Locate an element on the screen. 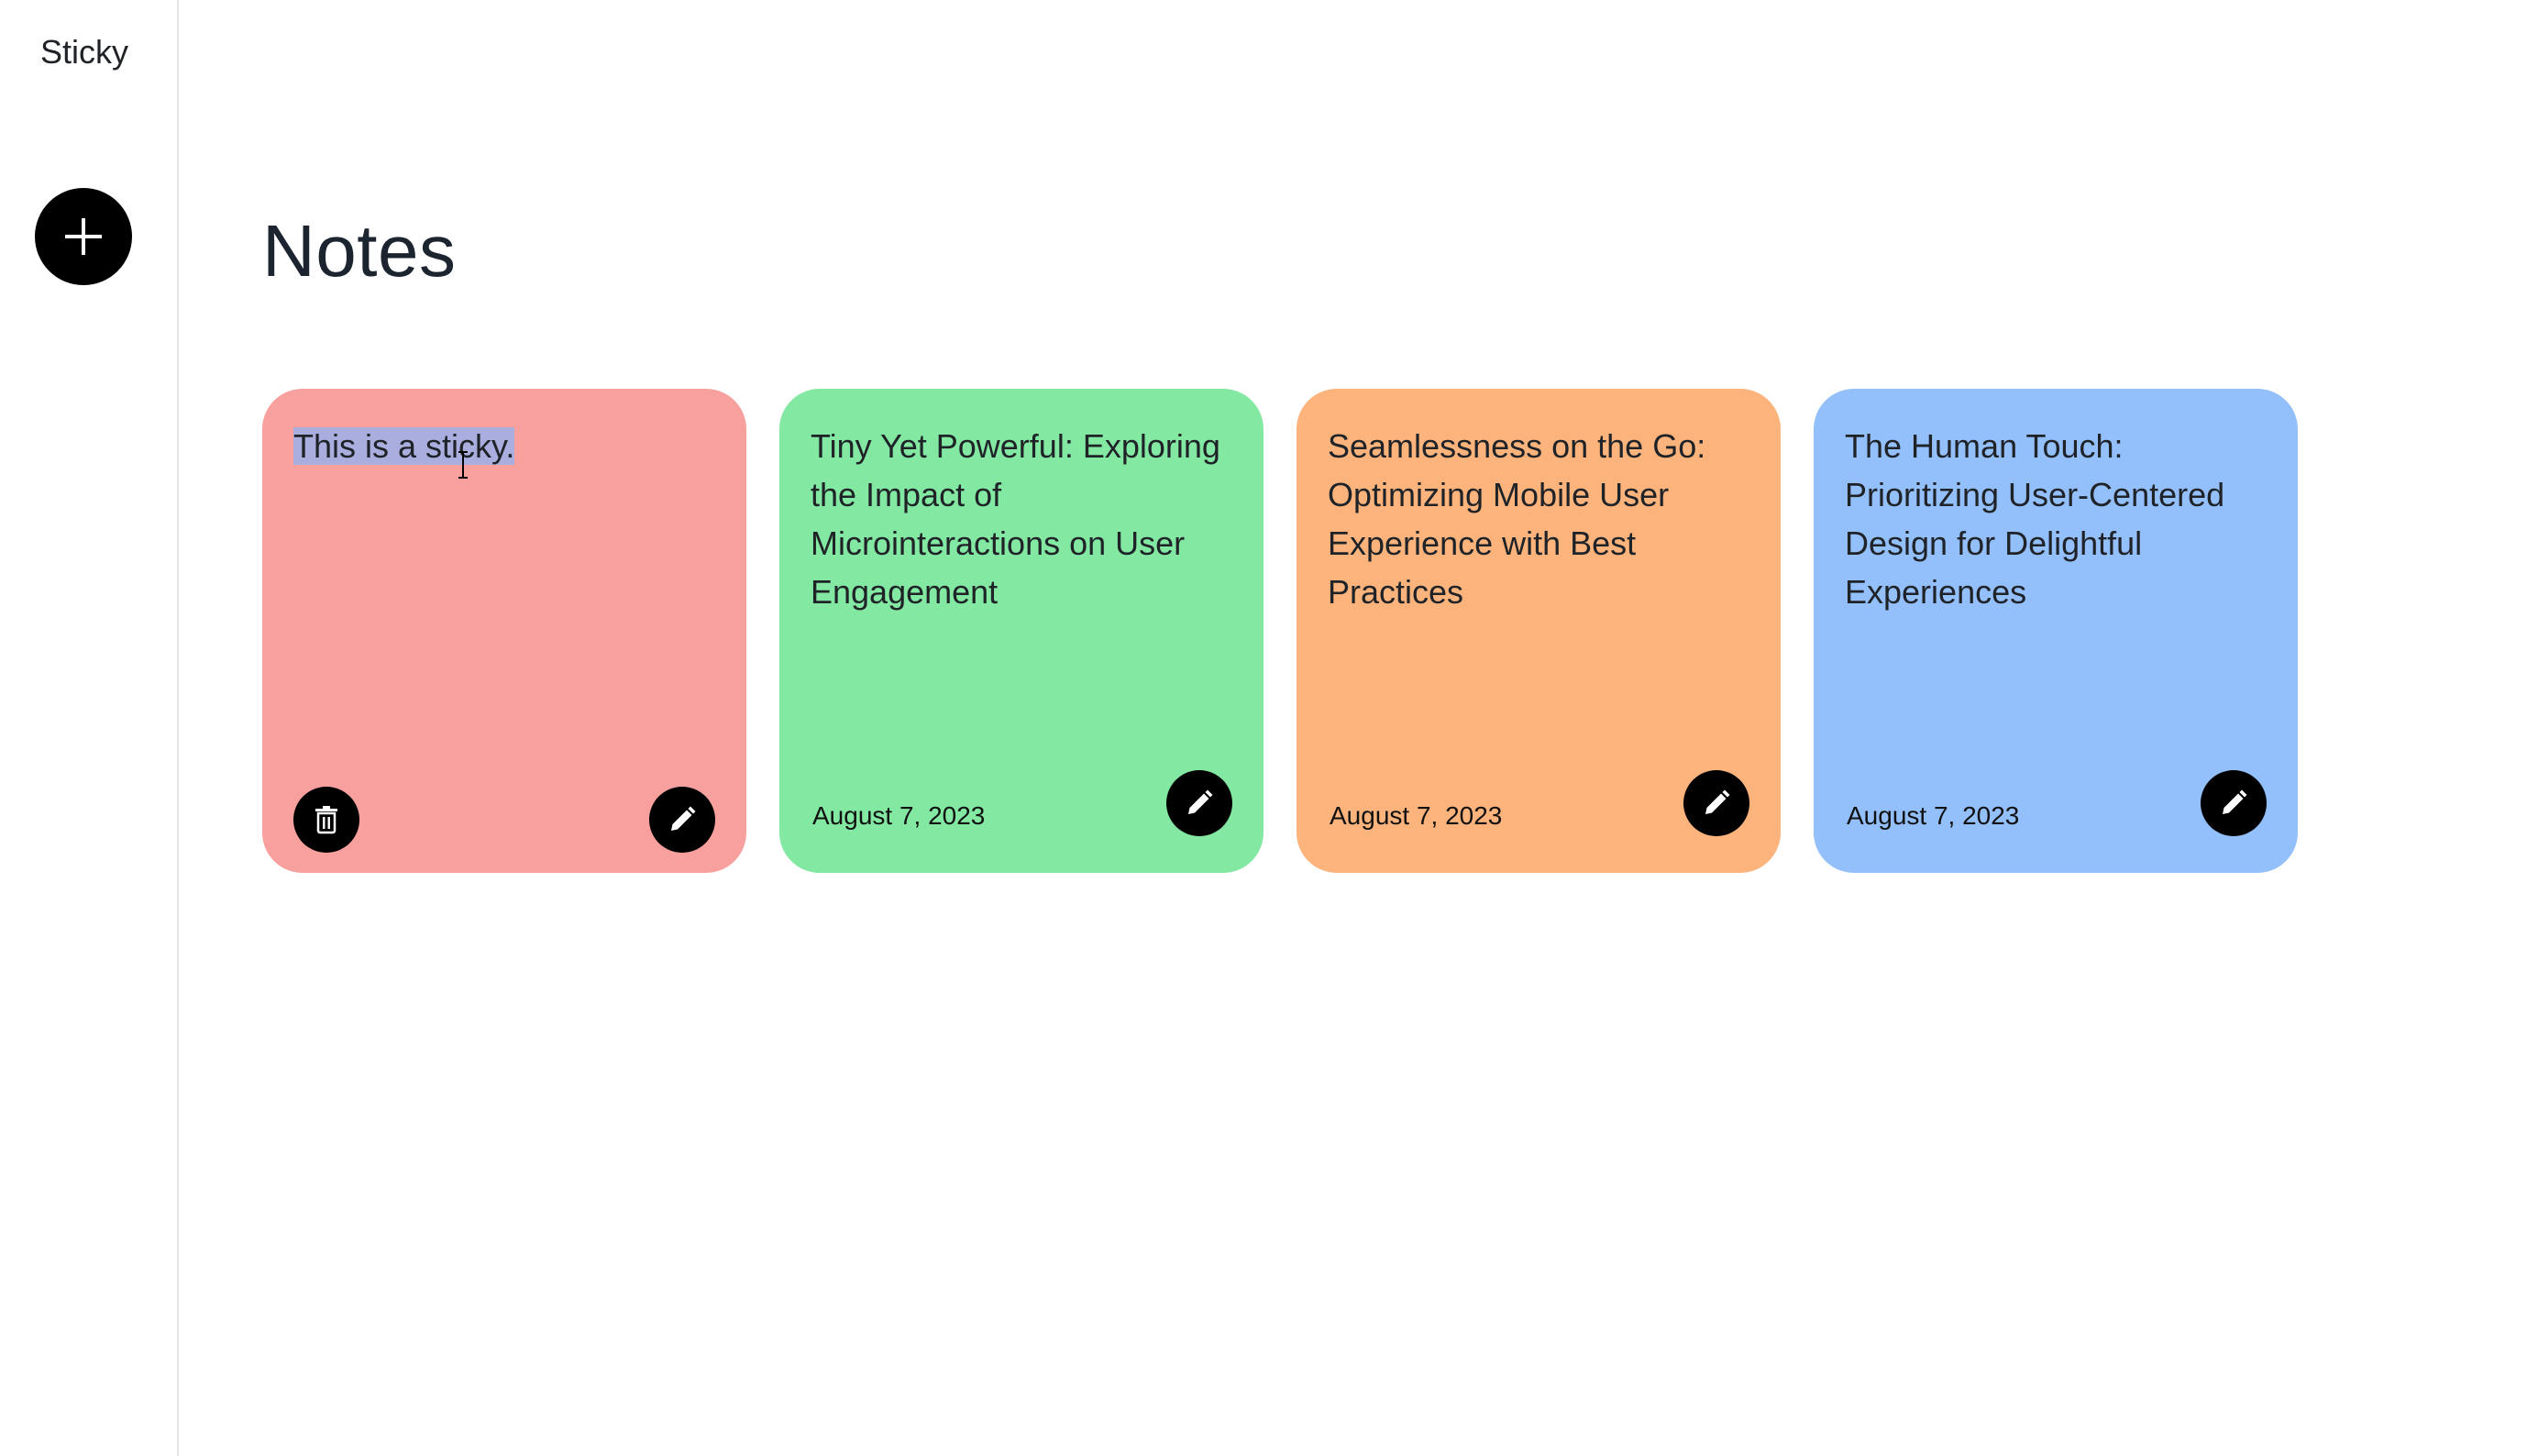 The image size is (2527, 1456). trash-icon is located at coordinates (326, 820).